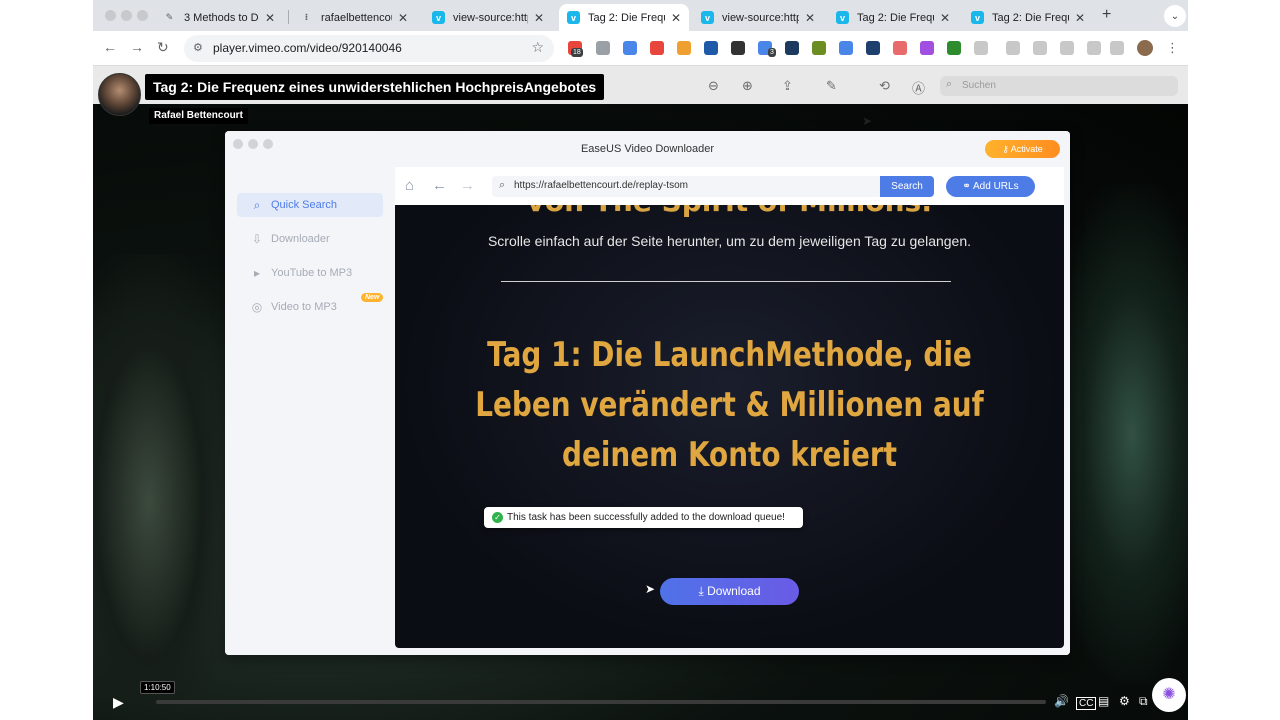 This screenshot has height=720, width=1280. What do you see at coordinates (713, 86) in the screenshot?
I see `zoom-out-icon: ⊖` at bounding box center [713, 86].